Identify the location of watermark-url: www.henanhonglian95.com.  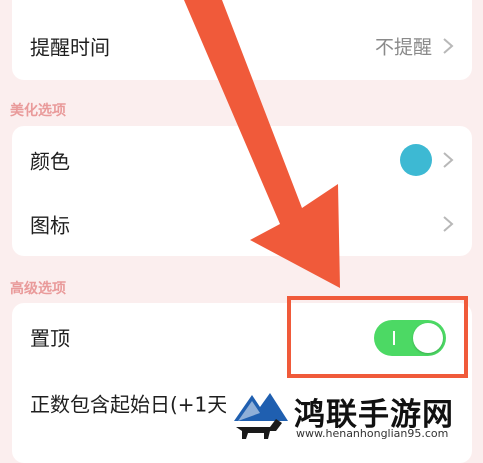
(372, 433).